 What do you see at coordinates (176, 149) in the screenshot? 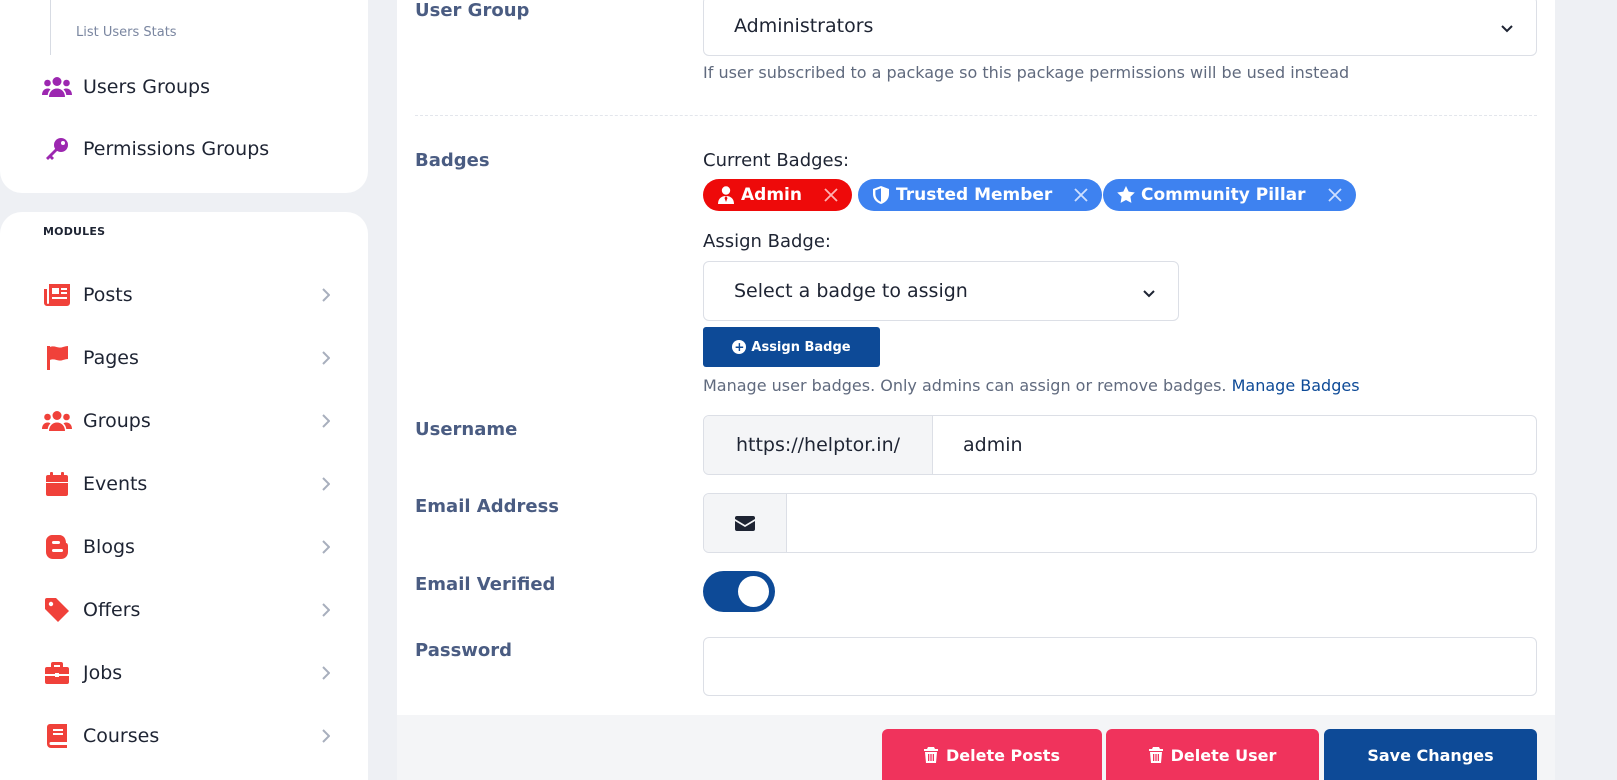
I see `sidebar-item-label: Permissions Groups` at bounding box center [176, 149].